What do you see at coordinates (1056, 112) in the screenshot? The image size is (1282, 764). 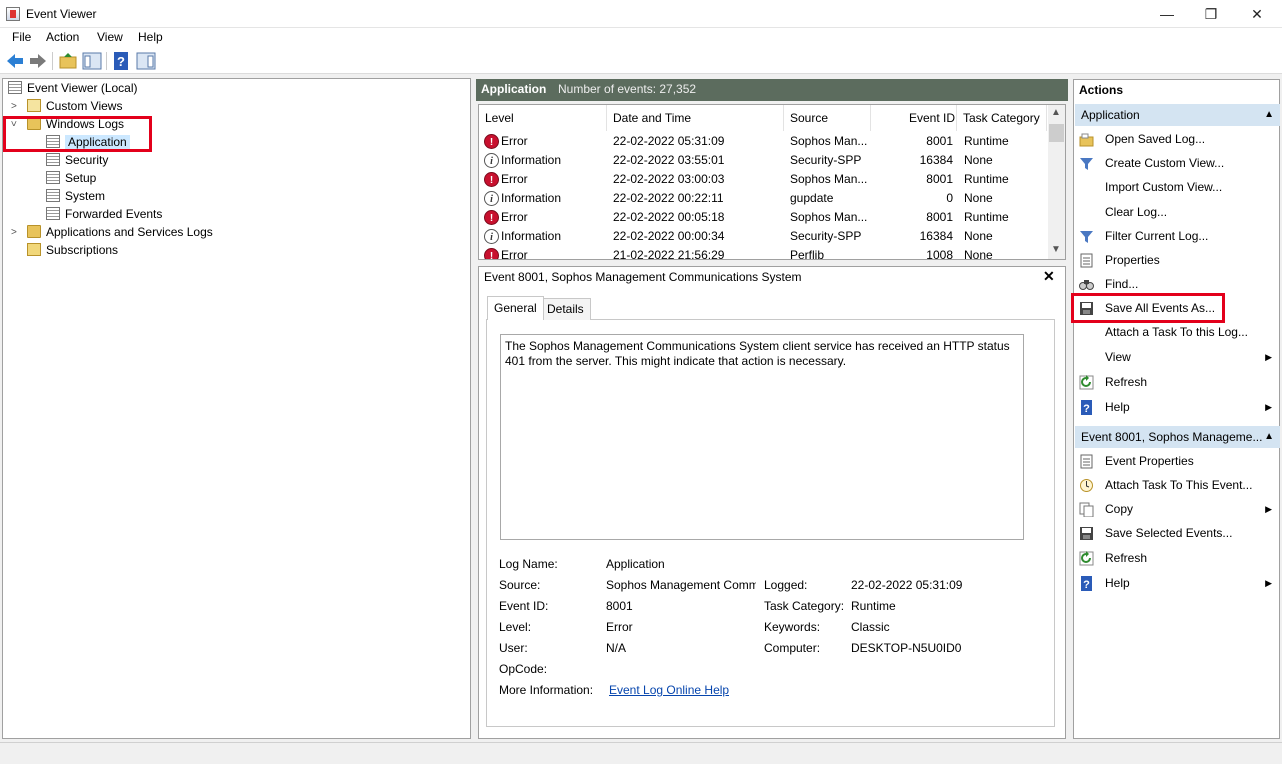 I see `scroll-up-icon: ▲` at bounding box center [1056, 112].